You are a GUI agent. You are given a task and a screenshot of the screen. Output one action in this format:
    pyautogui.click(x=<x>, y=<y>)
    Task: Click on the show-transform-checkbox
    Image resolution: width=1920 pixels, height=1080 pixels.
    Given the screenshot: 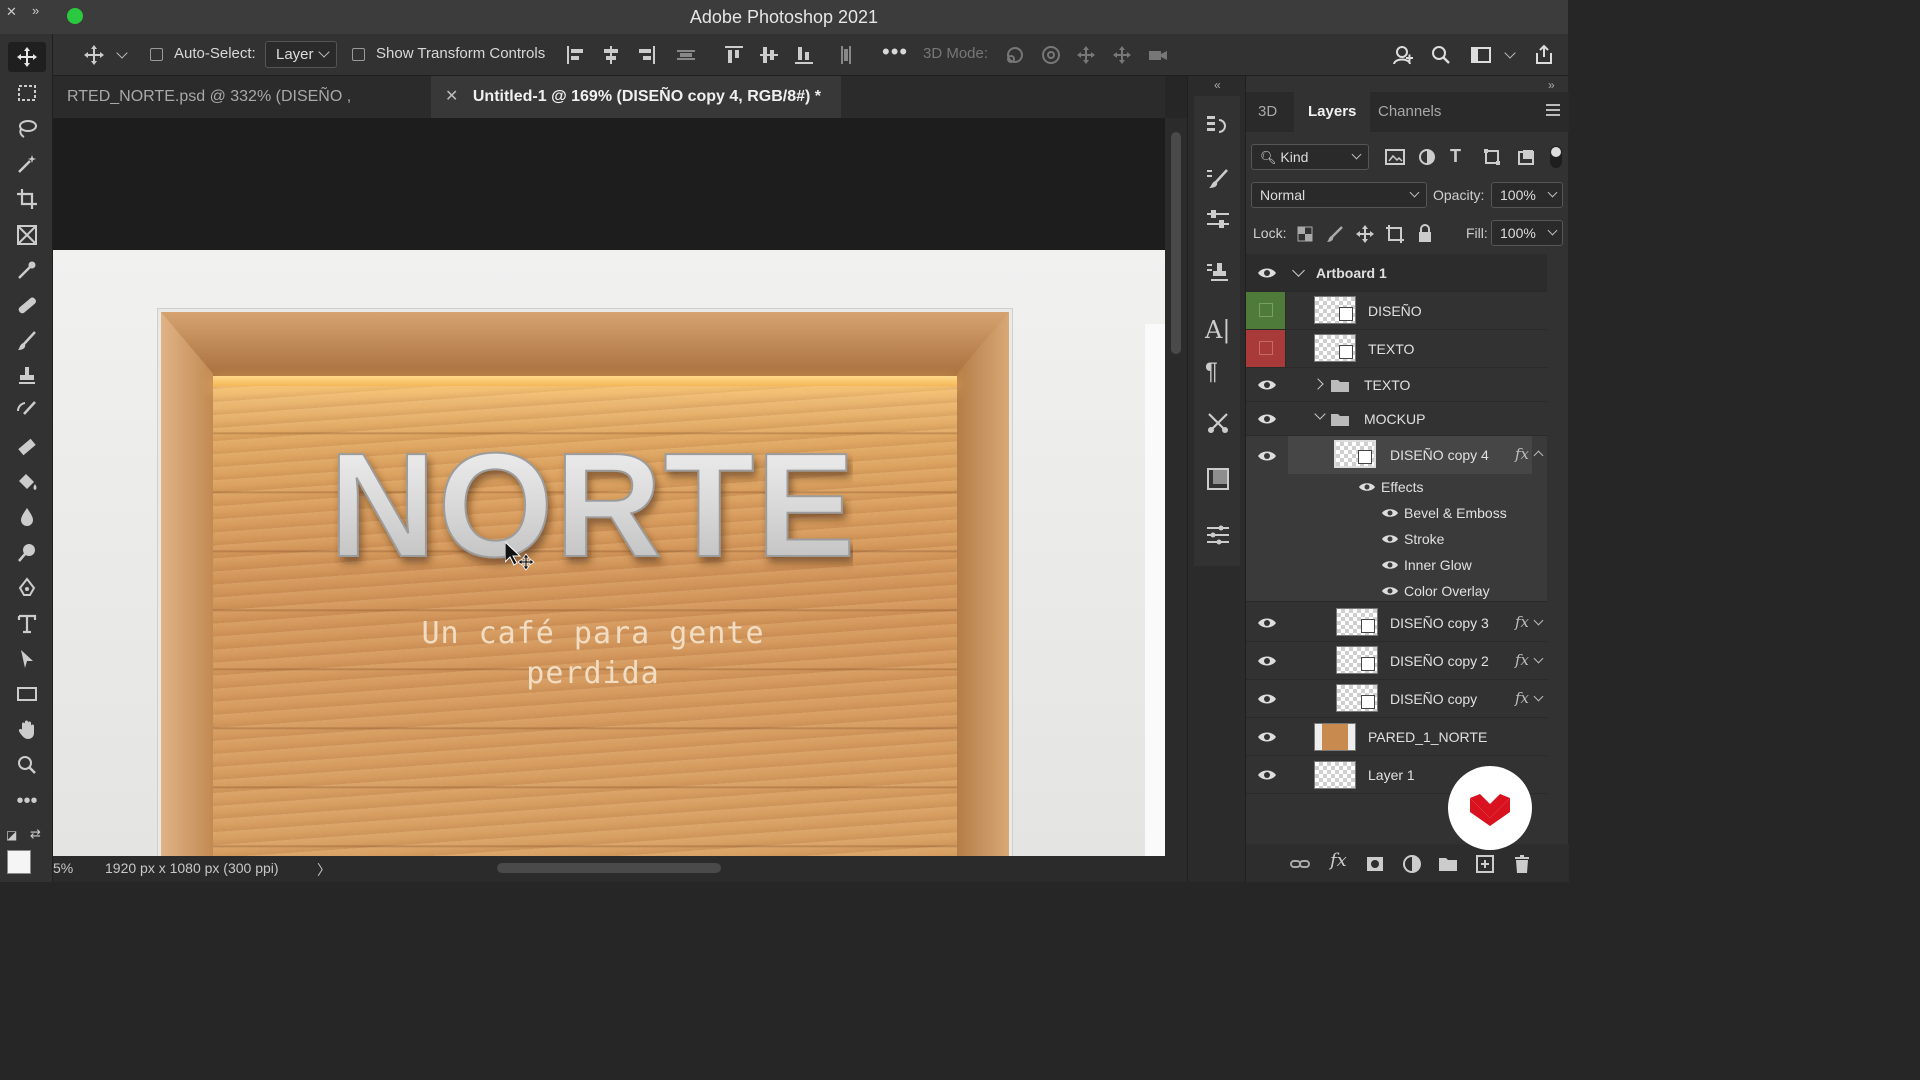 What is the action you would take?
    pyautogui.click(x=358, y=54)
    